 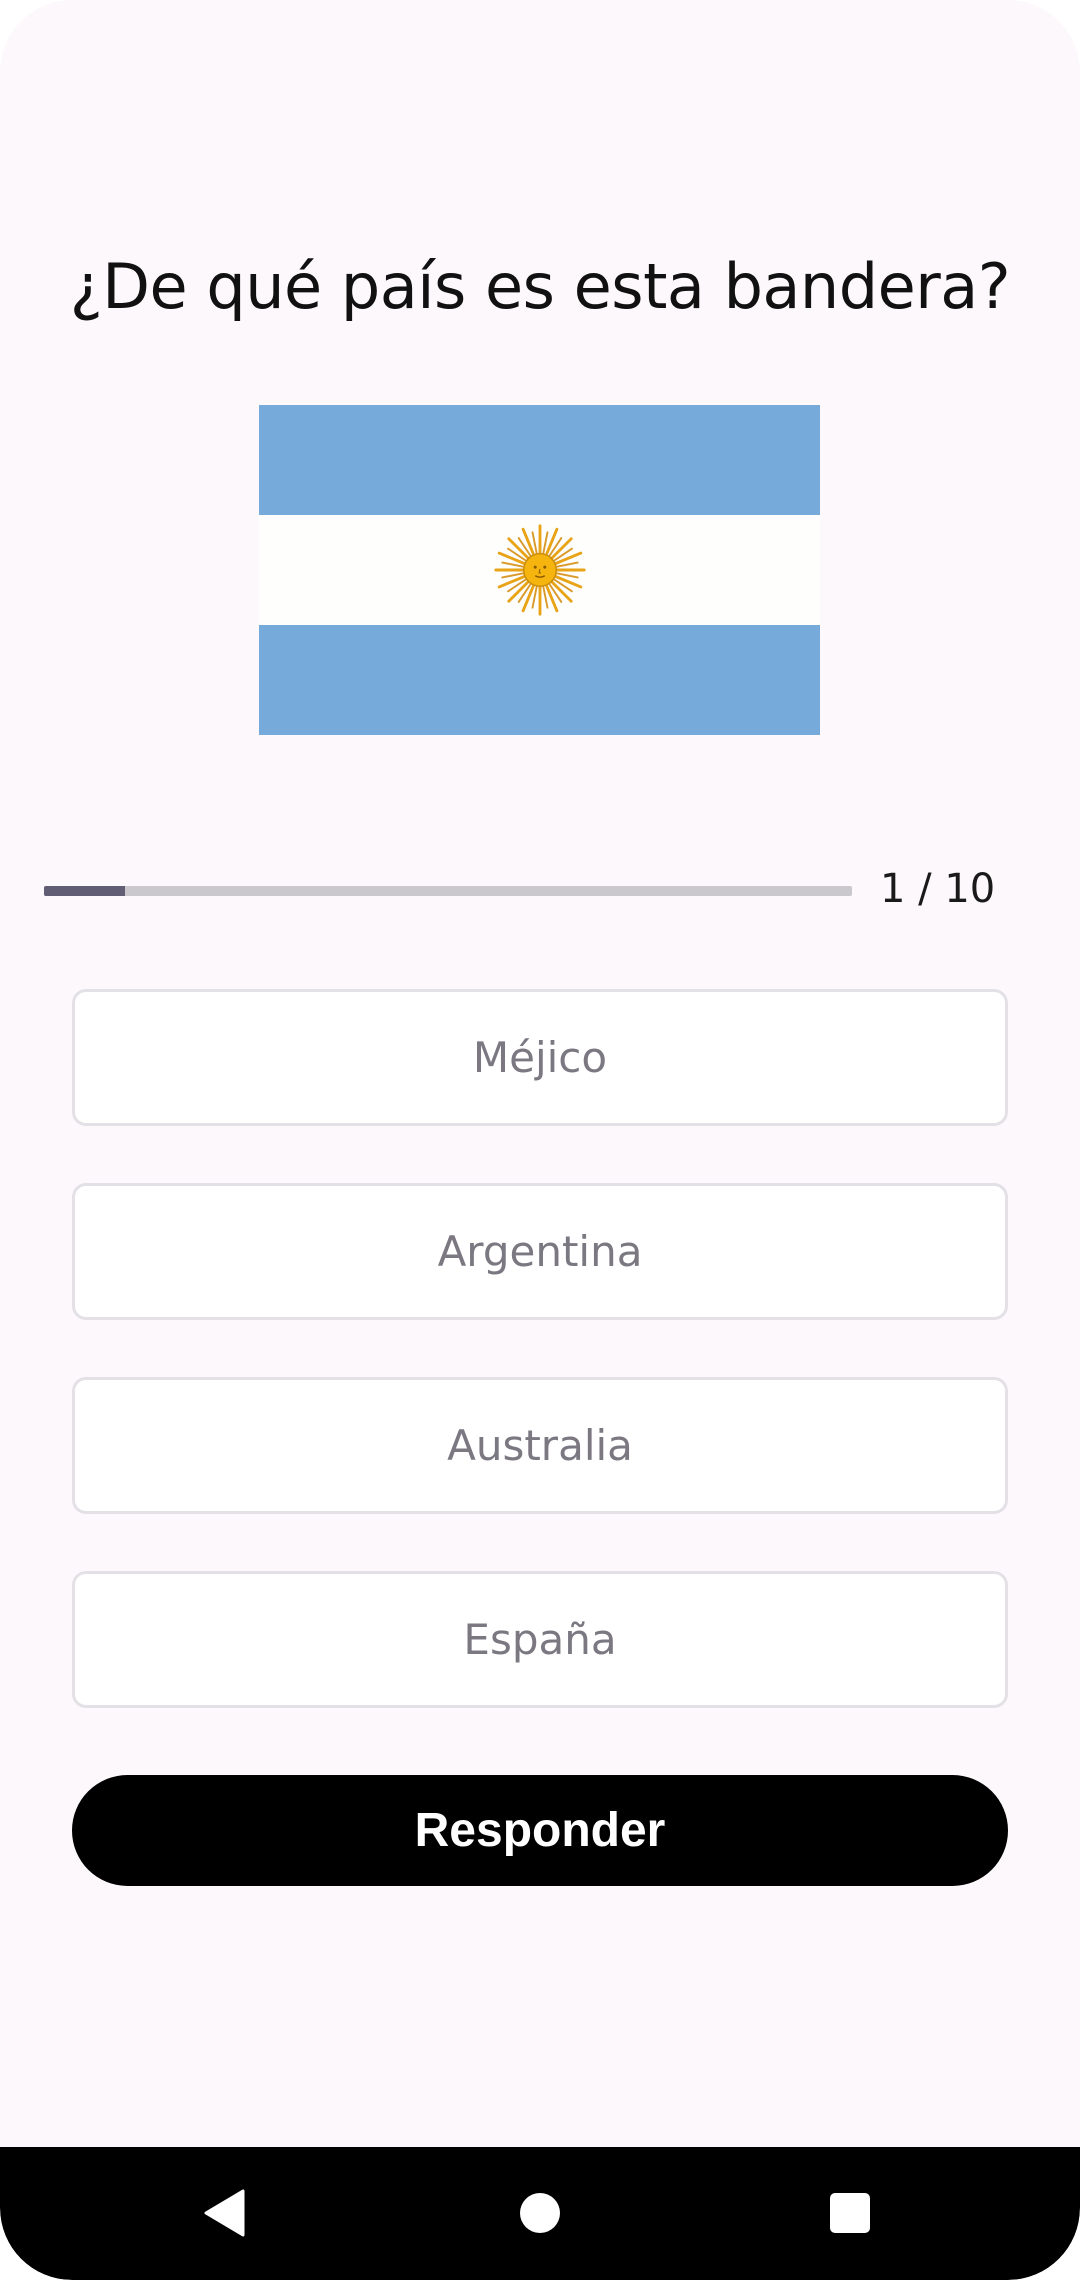 What do you see at coordinates (540, 1057) in the screenshot?
I see `option-mejico: Méjico` at bounding box center [540, 1057].